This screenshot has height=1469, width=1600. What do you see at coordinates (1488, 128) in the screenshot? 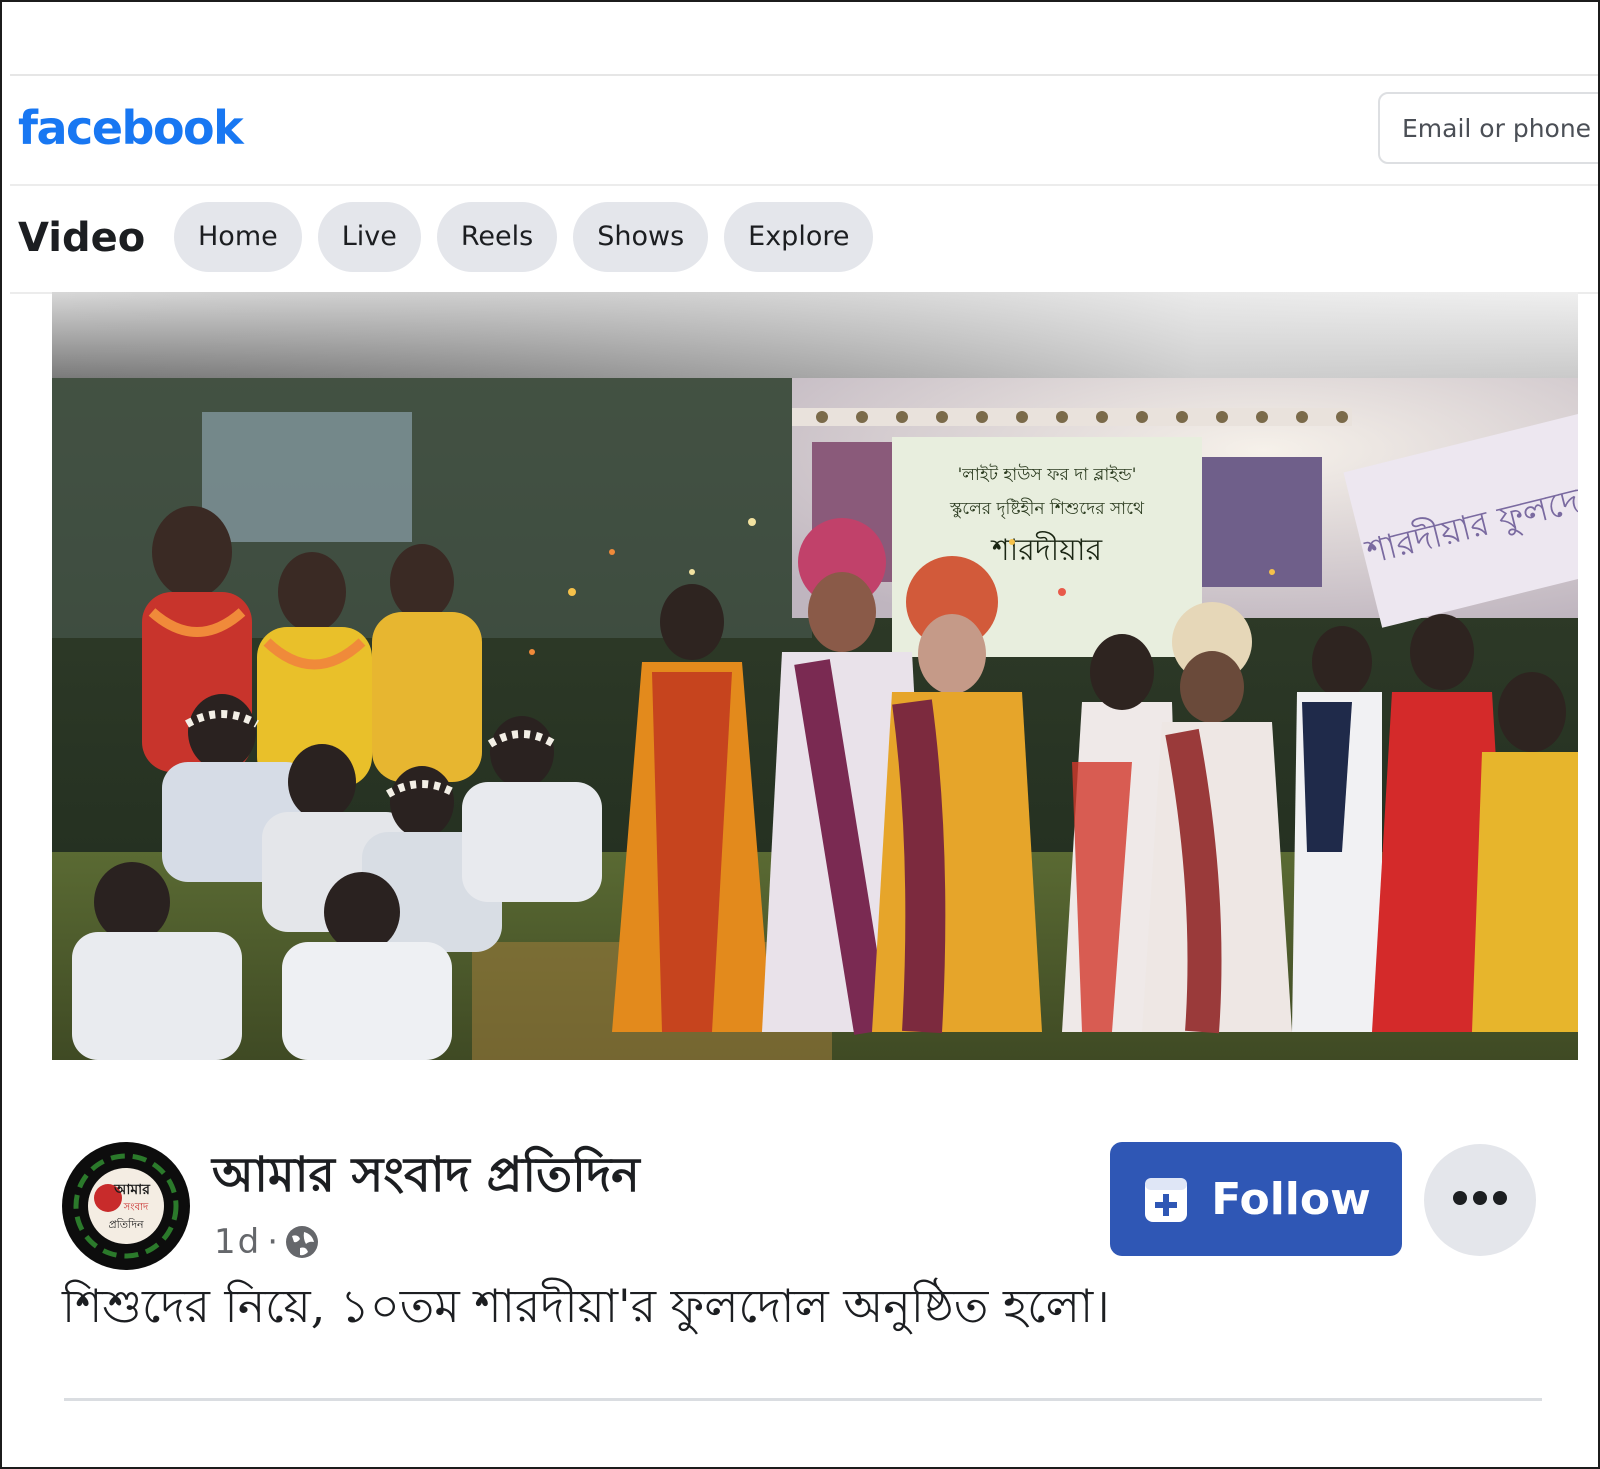
I see `email-or-phone-input` at bounding box center [1488, 128].